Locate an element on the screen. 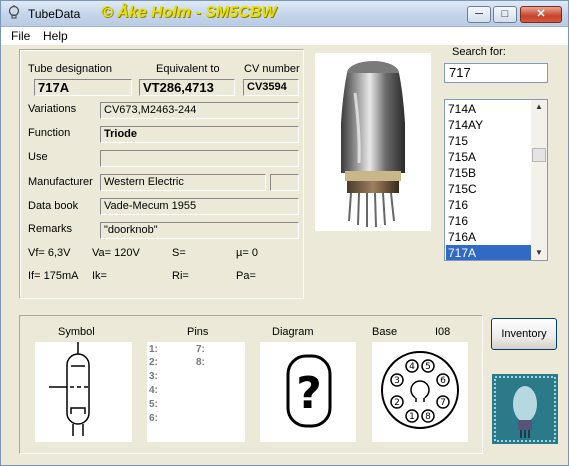 The width and height of the screenshot is (569, 466). designation-label: Tube designation is located at coordinates (70, 69).